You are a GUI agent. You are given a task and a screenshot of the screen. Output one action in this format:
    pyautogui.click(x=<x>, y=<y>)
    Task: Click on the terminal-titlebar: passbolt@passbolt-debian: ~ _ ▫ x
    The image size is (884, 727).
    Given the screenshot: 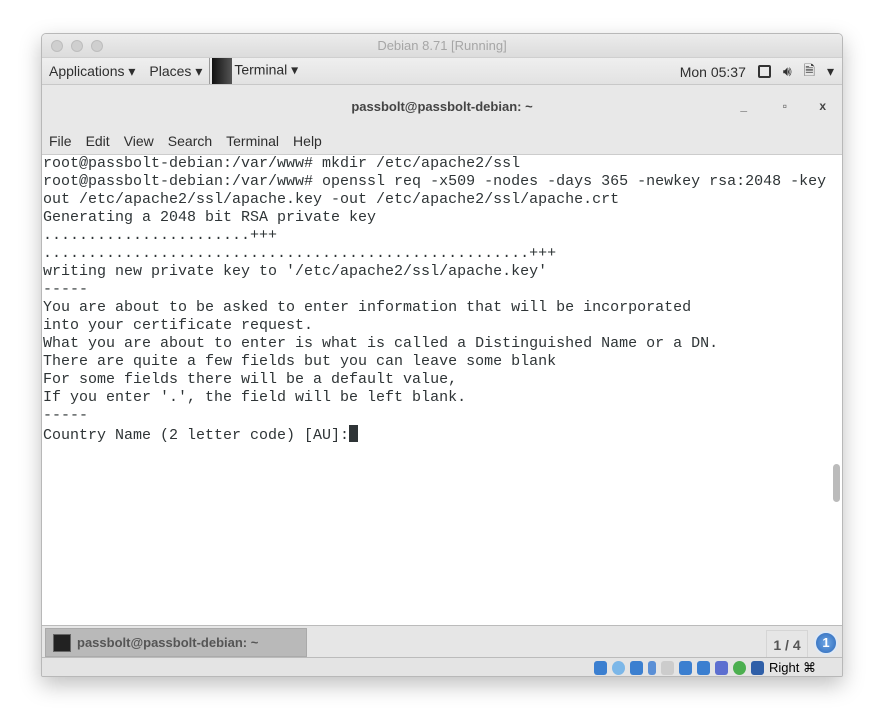 What is the action you would take?
    pyautogui.click(x=442, y=106)
    